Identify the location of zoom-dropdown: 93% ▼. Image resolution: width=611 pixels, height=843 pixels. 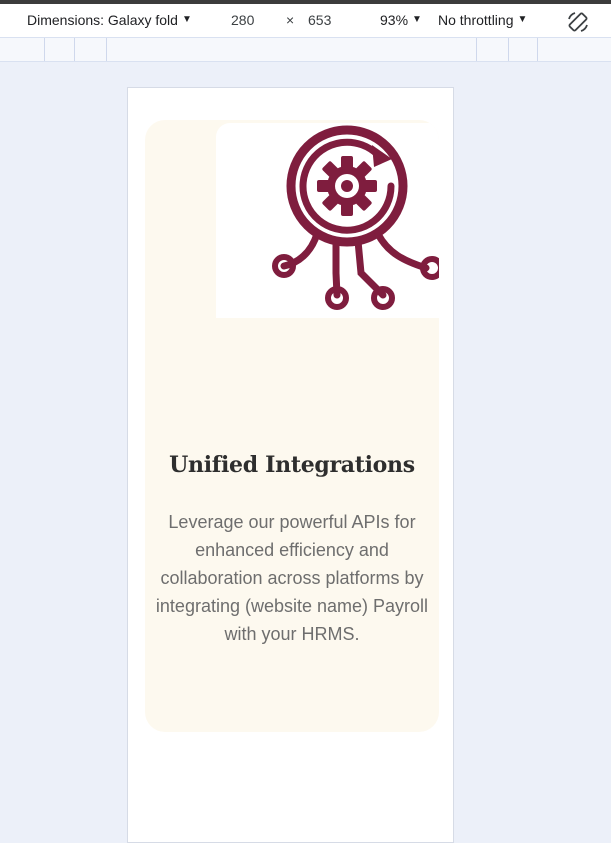
(401, 20).